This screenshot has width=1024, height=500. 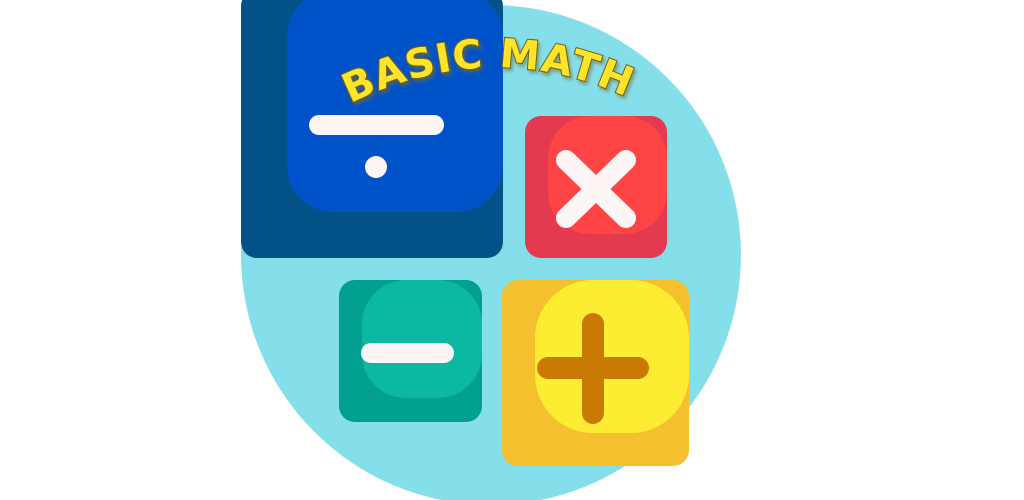 I want to click on plus-tile-inner, so click(x=612, y=356).